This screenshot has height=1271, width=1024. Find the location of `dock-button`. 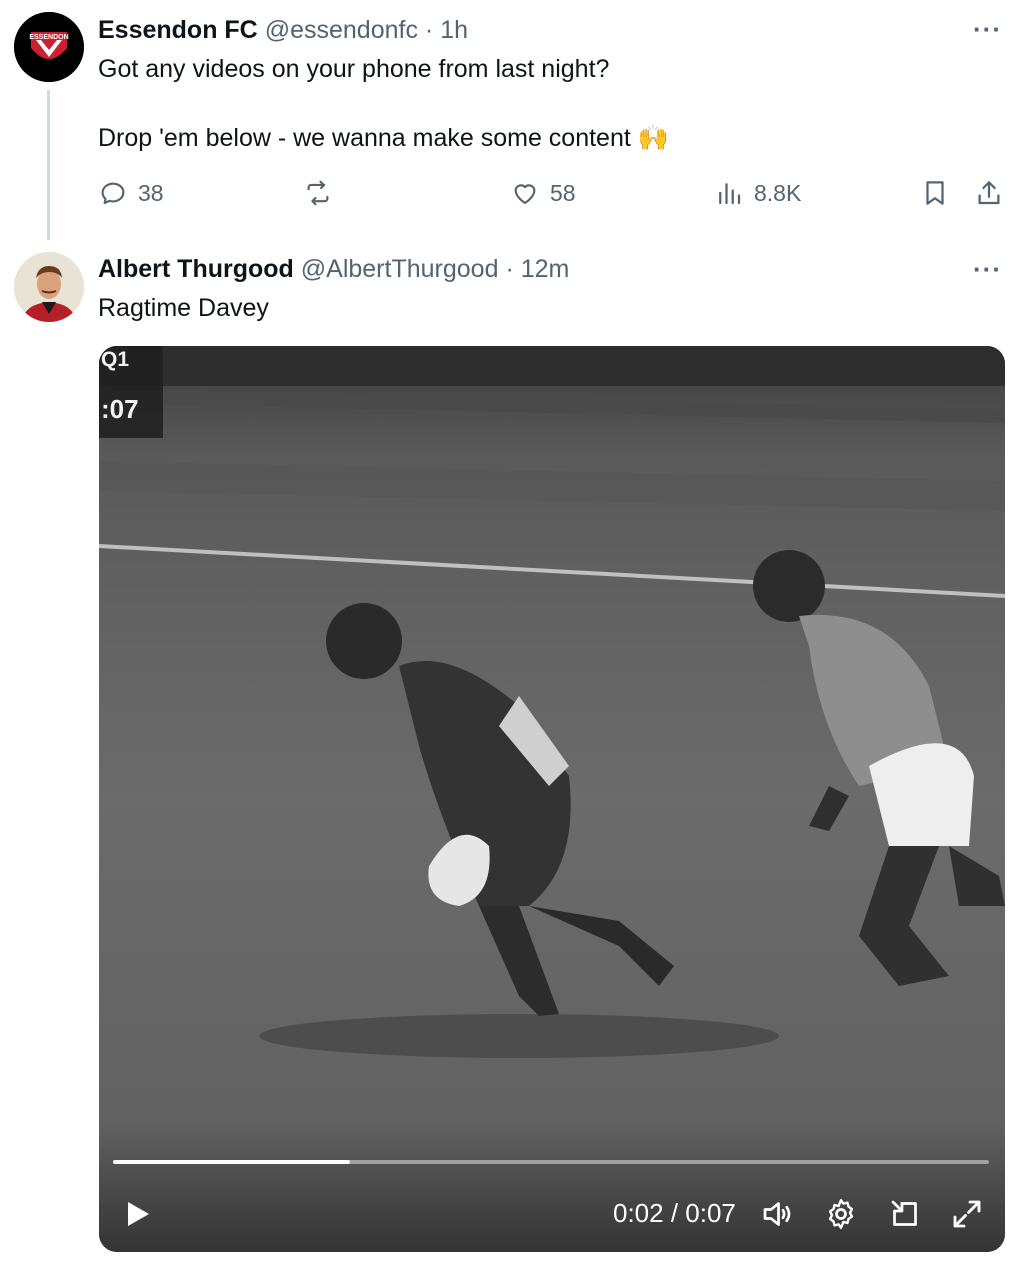

dock-button is located at coordinates (905, 1216).